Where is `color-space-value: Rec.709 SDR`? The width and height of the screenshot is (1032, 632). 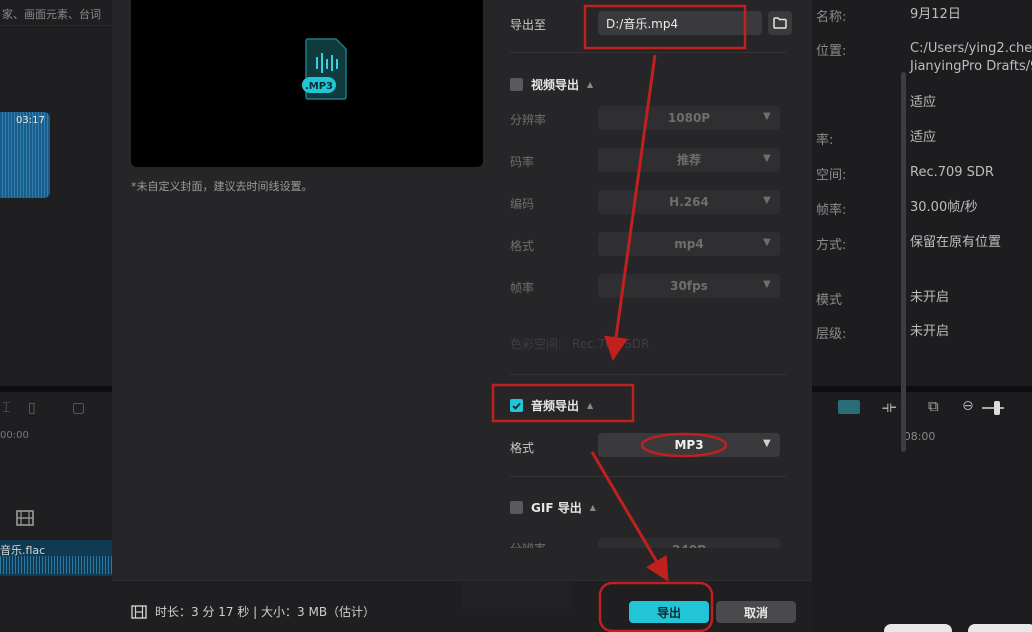 color-space-value: Rec.709 SDR is located at coordinates (610, 344).